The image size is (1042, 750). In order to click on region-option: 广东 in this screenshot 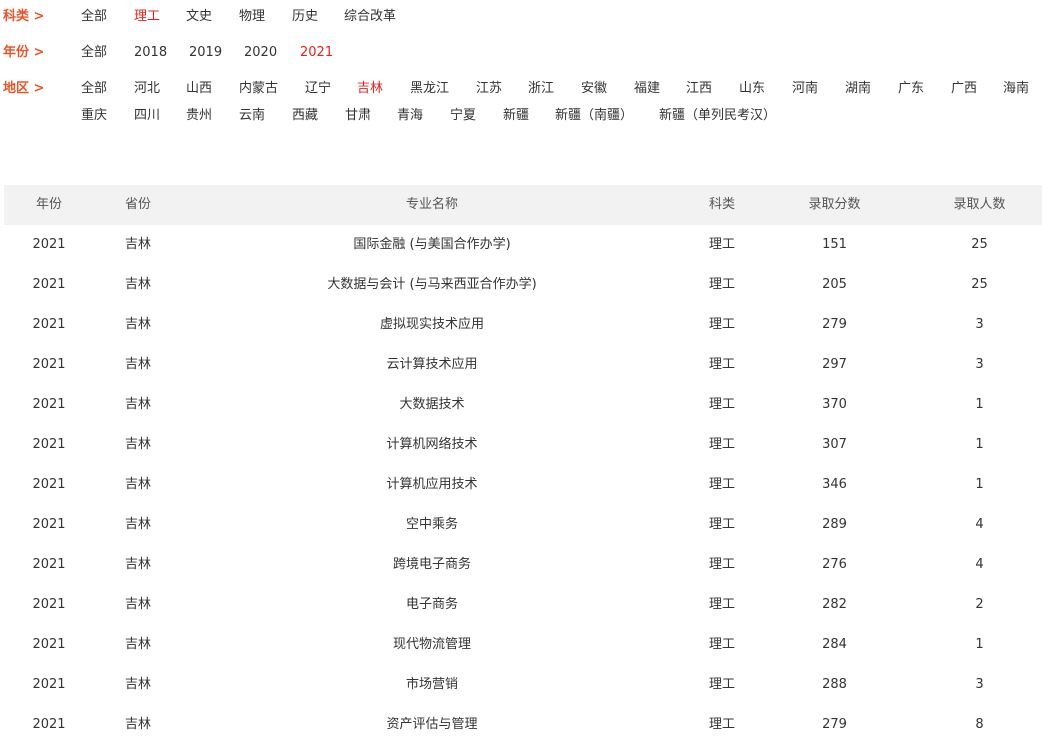, I will do `click(911, 89)`.